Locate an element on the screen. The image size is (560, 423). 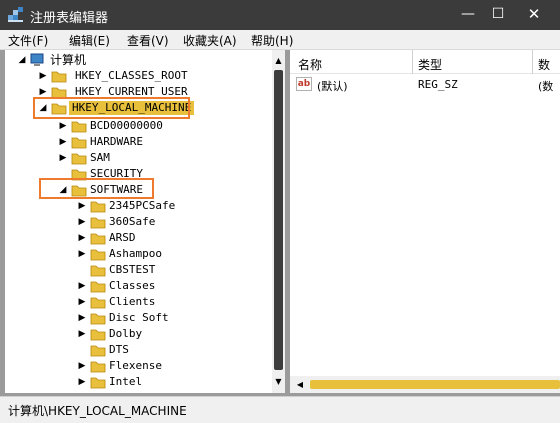
tree-item-label: 计算机 is located at coordinates (68, 60).